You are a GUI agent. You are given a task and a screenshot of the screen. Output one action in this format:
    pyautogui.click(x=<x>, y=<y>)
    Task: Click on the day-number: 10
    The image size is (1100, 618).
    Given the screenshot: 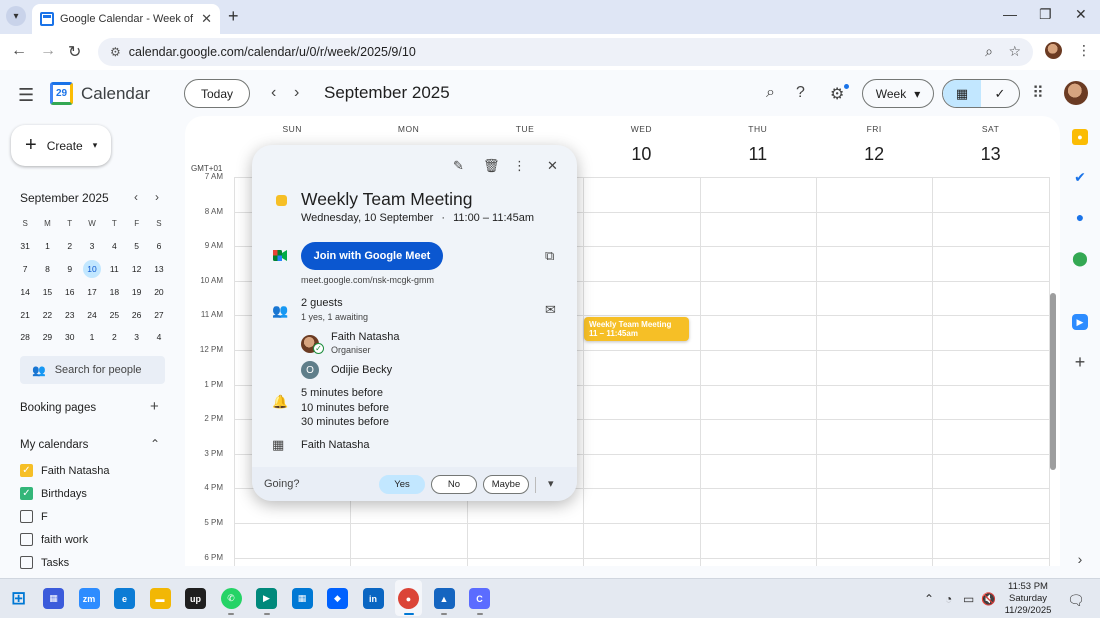 What is the action you would take?
    pyautogui.click(x=641, y=154)
    